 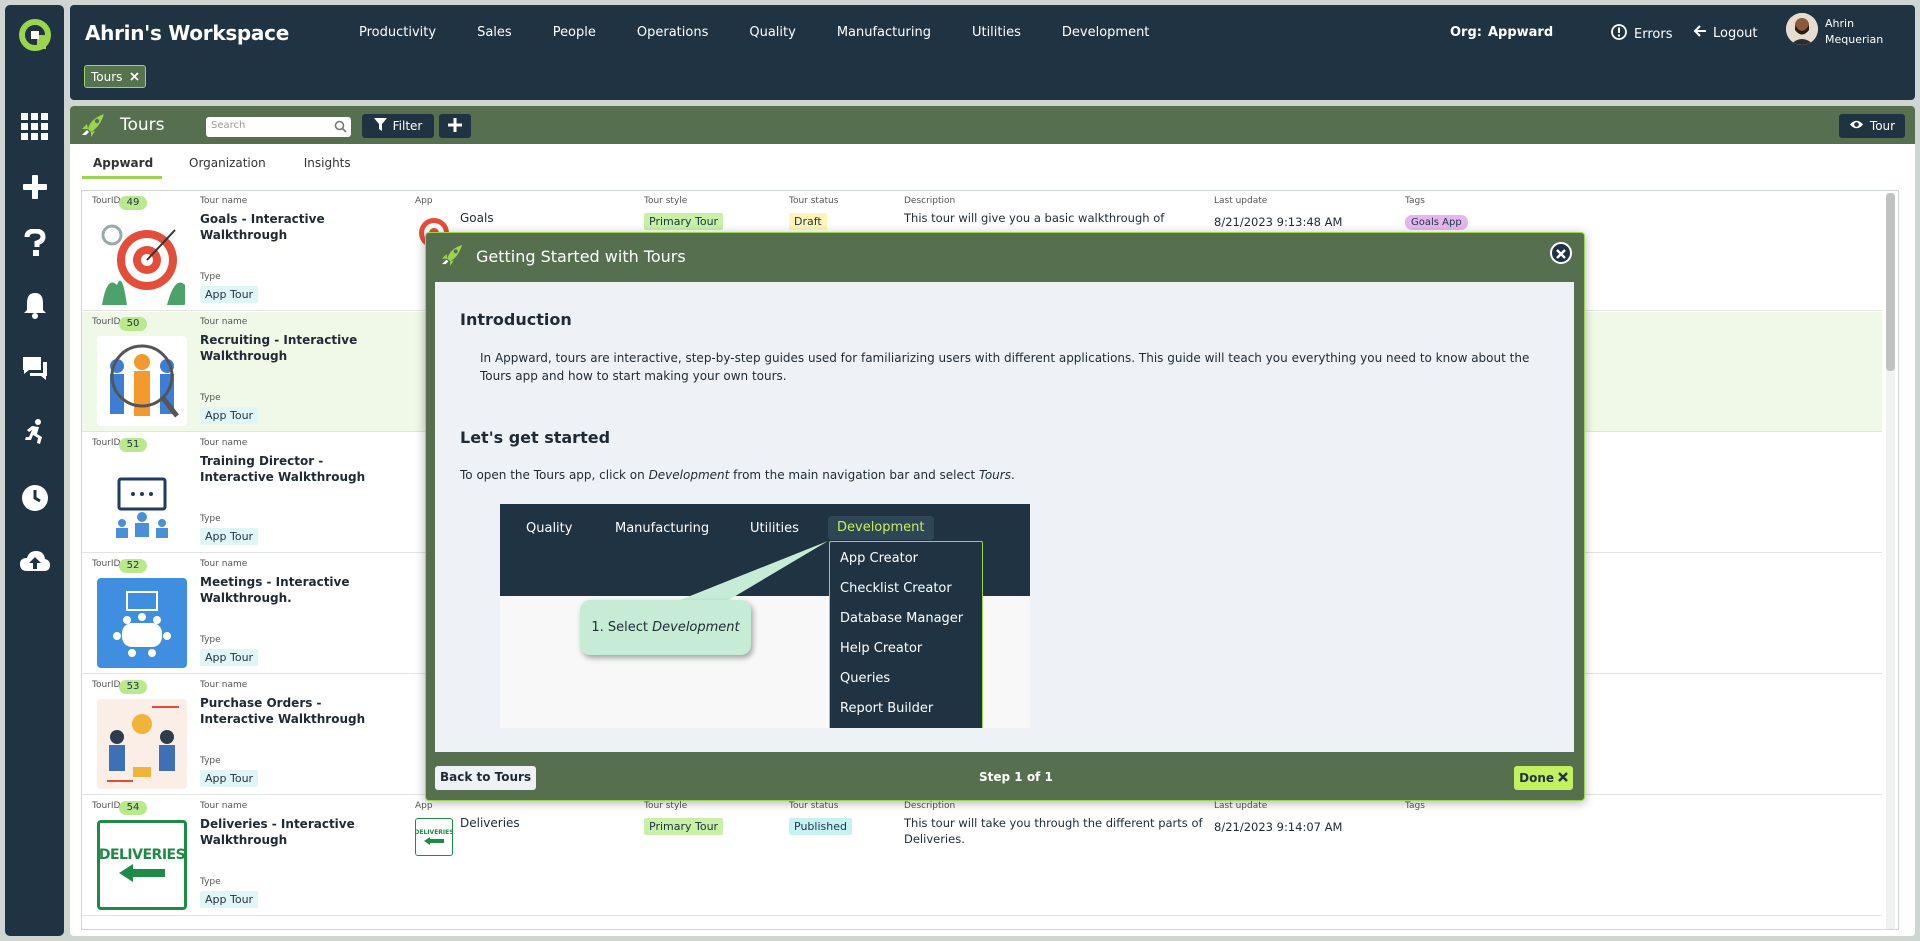 What do you see at coordinates (133, 445) in the screenshot?
I see `tour-id-badge: 51` at bounding box center [133, 445].